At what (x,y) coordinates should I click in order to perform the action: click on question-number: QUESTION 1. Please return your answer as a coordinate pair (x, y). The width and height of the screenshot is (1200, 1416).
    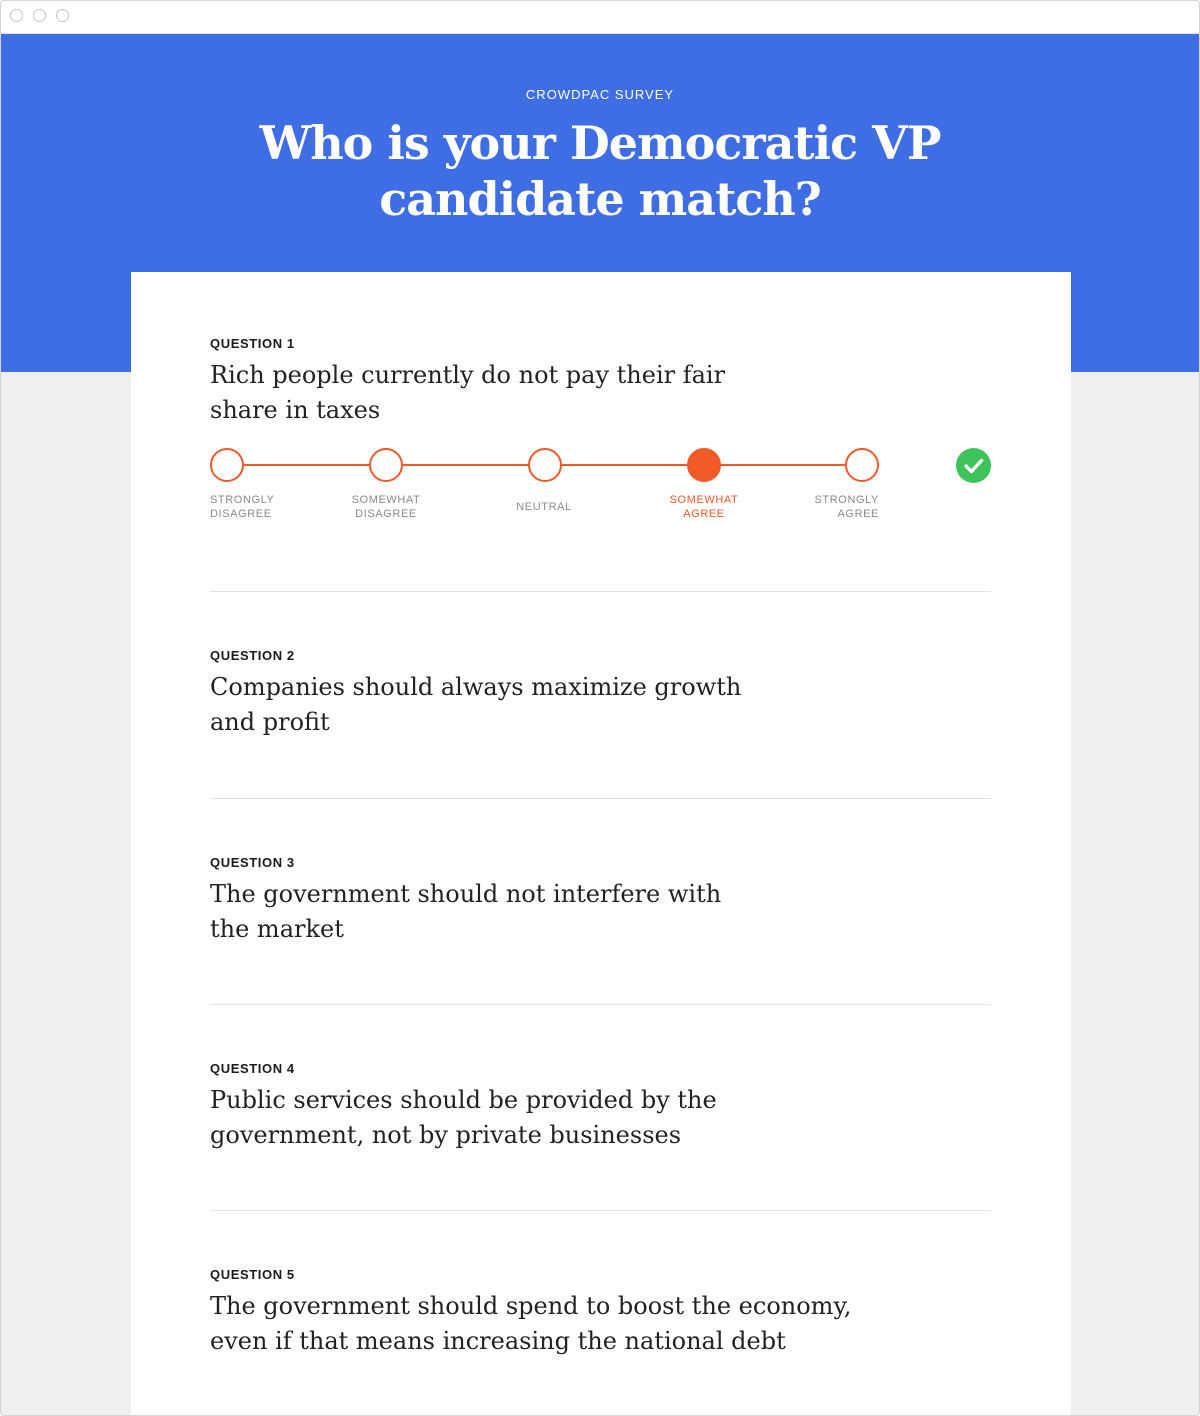
    Looking at the image, I should click on (252, 343).